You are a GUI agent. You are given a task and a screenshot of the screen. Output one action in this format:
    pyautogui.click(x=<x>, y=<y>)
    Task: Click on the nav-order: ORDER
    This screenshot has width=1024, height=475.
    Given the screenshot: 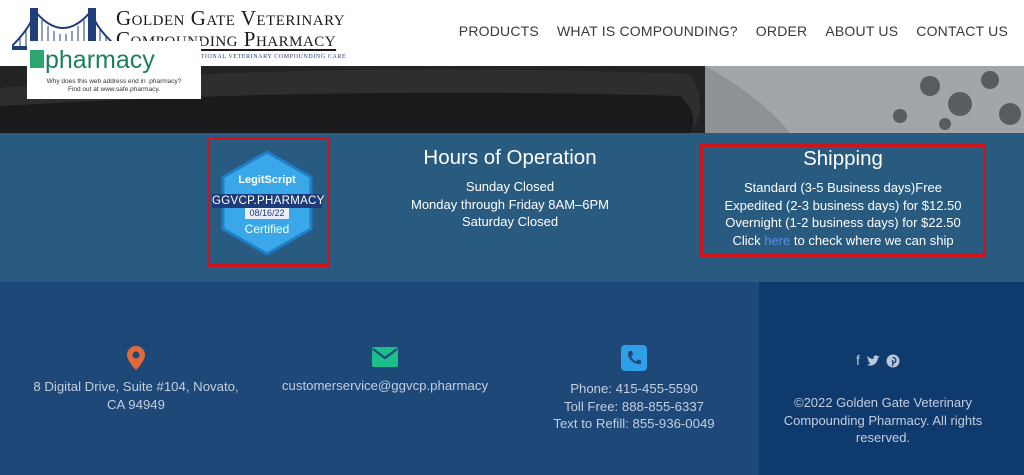 What is the action you would take?
    pyautogui.click(x=782, y=31)
    